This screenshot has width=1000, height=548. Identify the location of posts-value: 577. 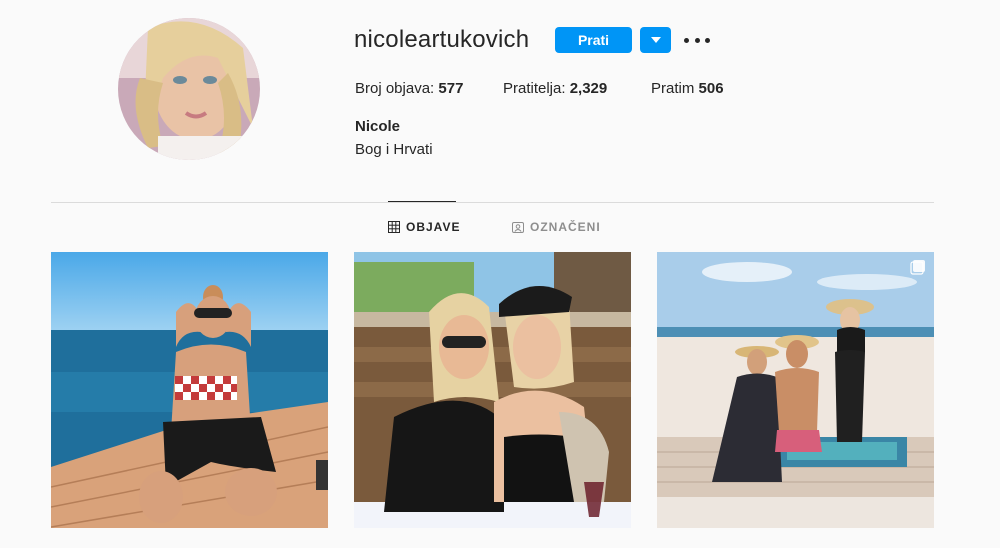
(451, 88).